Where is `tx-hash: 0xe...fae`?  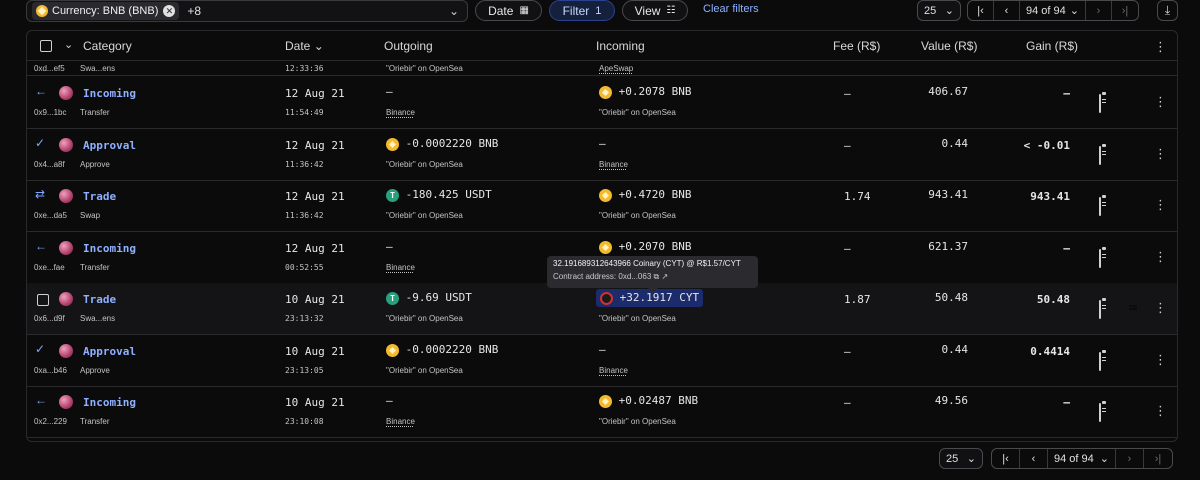
tx-hash: 0xe...fae is located at coordinates (49, 267).